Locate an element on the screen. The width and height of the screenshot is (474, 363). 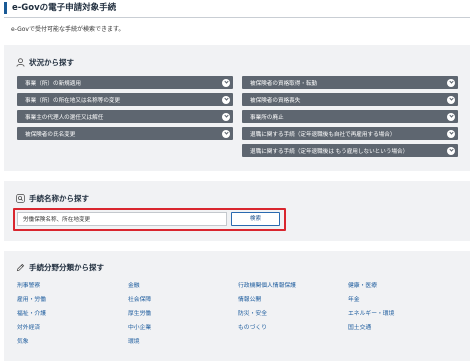
situation-heading-text: 状況から探す is located at coordinates (51, 62).